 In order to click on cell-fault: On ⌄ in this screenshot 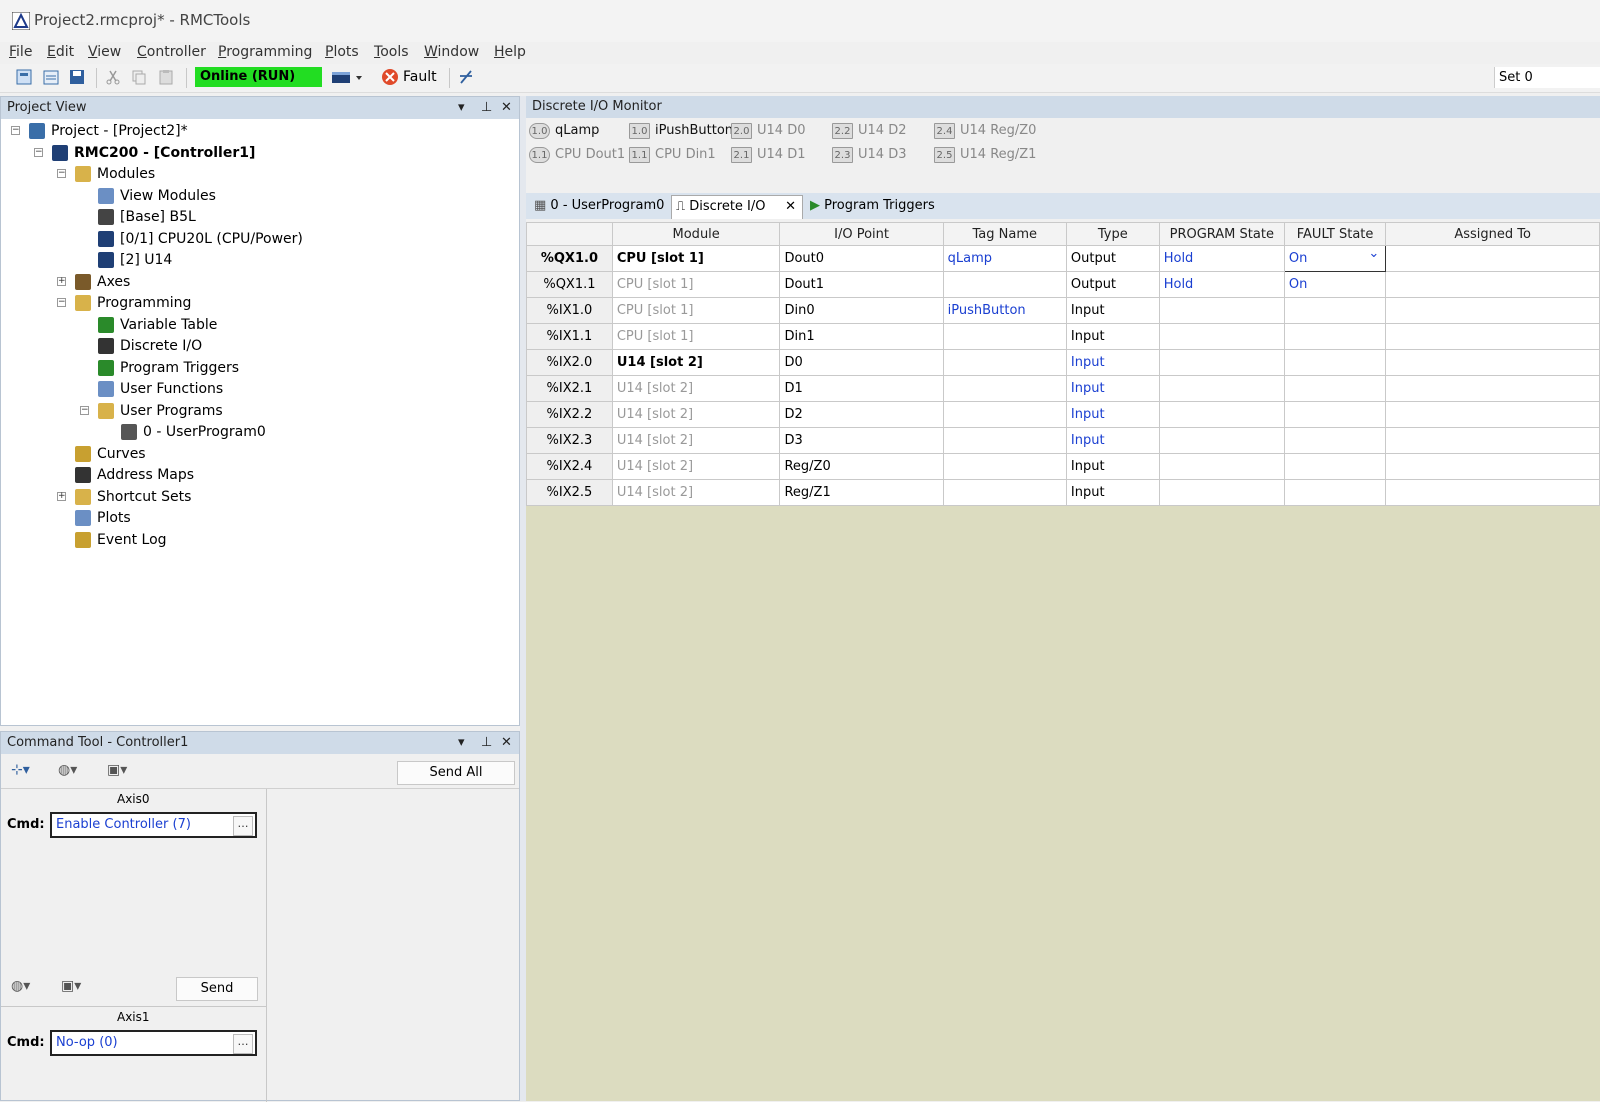, I will do `click(1335, 258)`.